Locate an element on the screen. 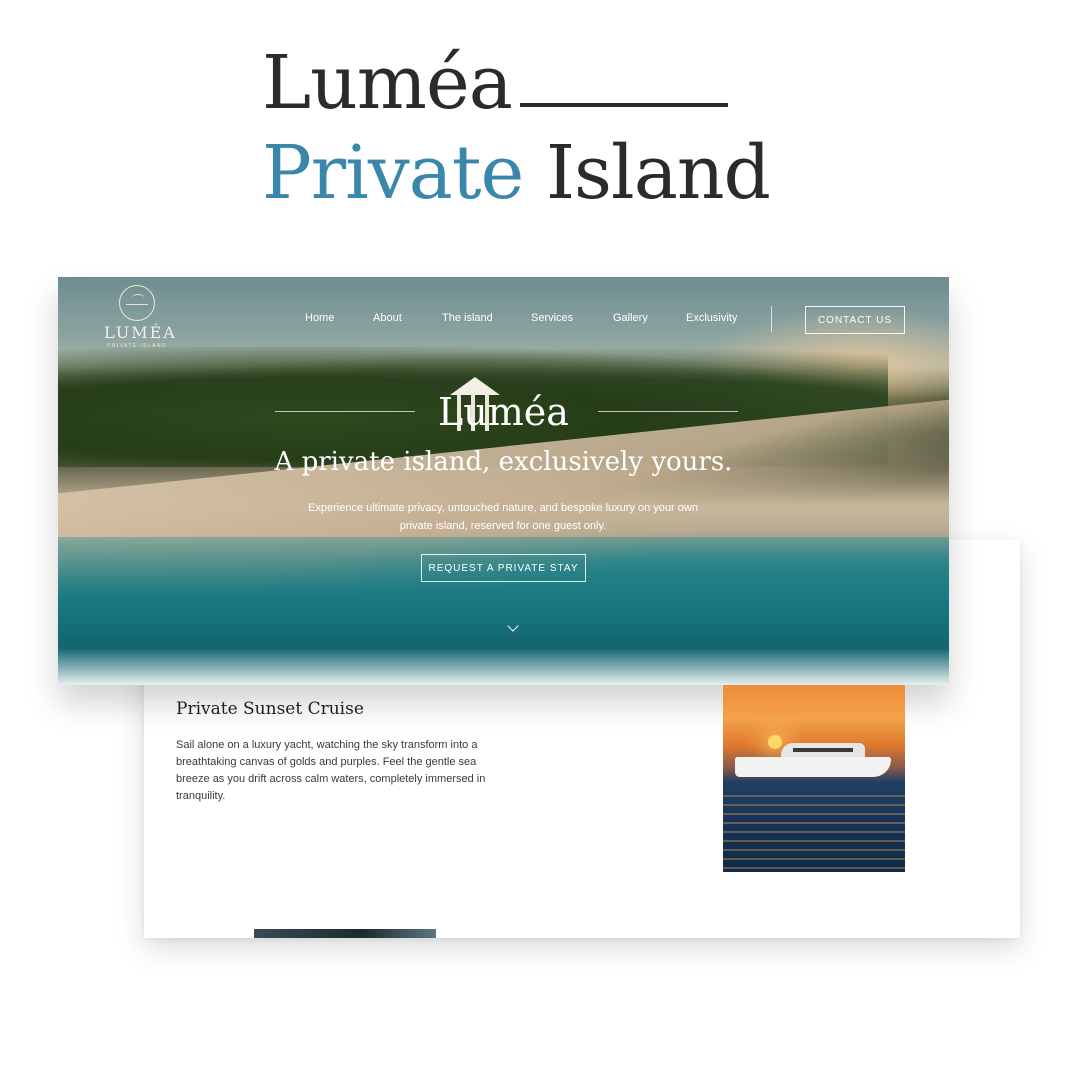 The image size is (1080, 1080). subtitle-accent: Private is located at coordinates (393, 173).